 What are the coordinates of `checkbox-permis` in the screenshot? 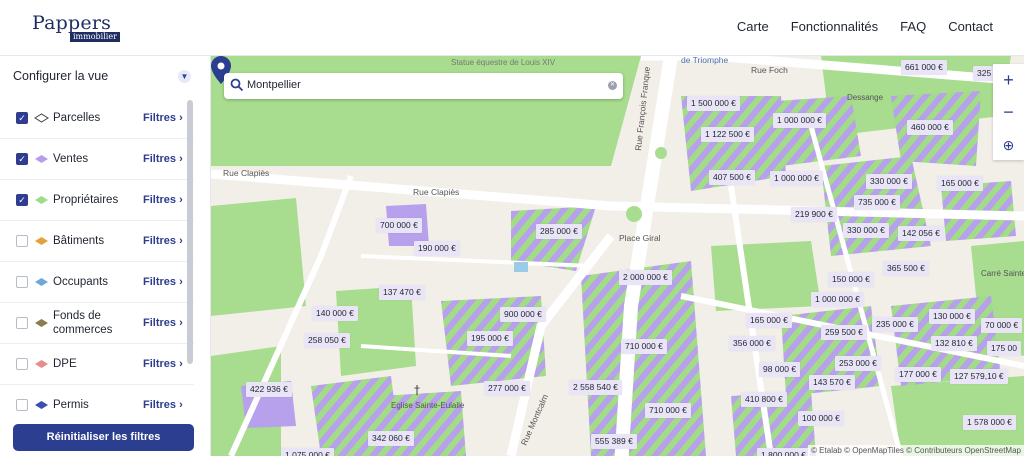 It's located at (22, 405).